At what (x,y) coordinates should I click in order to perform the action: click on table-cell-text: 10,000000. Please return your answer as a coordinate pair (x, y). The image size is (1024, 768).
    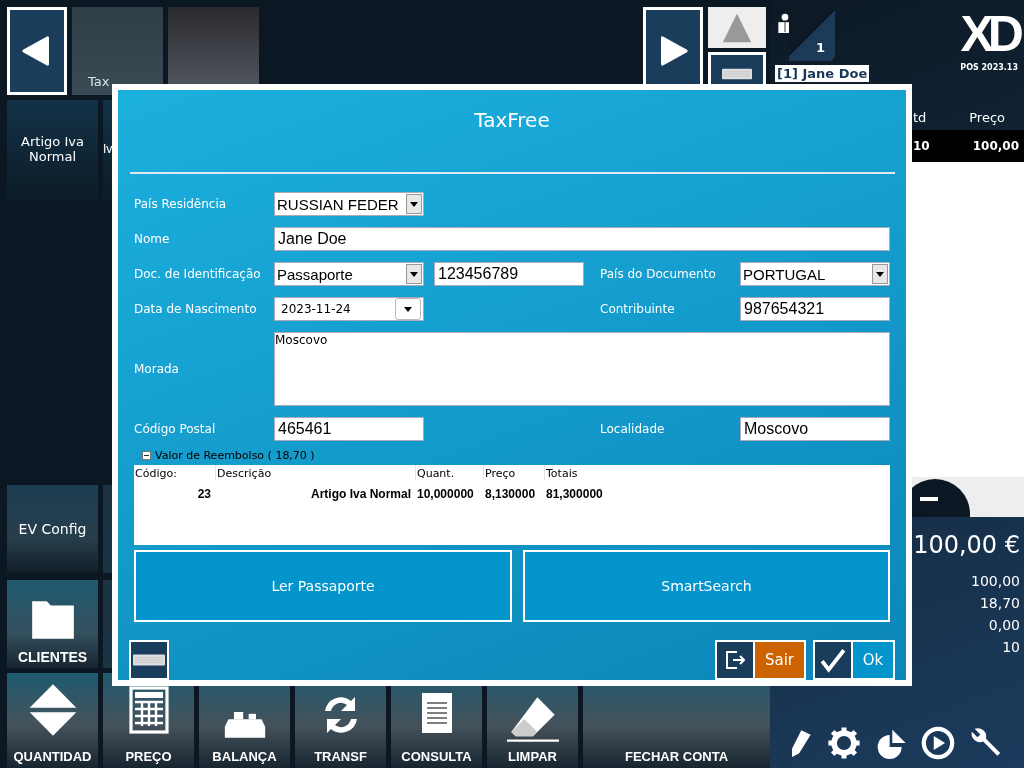
    Looking at the image, I should click on (445, 493).